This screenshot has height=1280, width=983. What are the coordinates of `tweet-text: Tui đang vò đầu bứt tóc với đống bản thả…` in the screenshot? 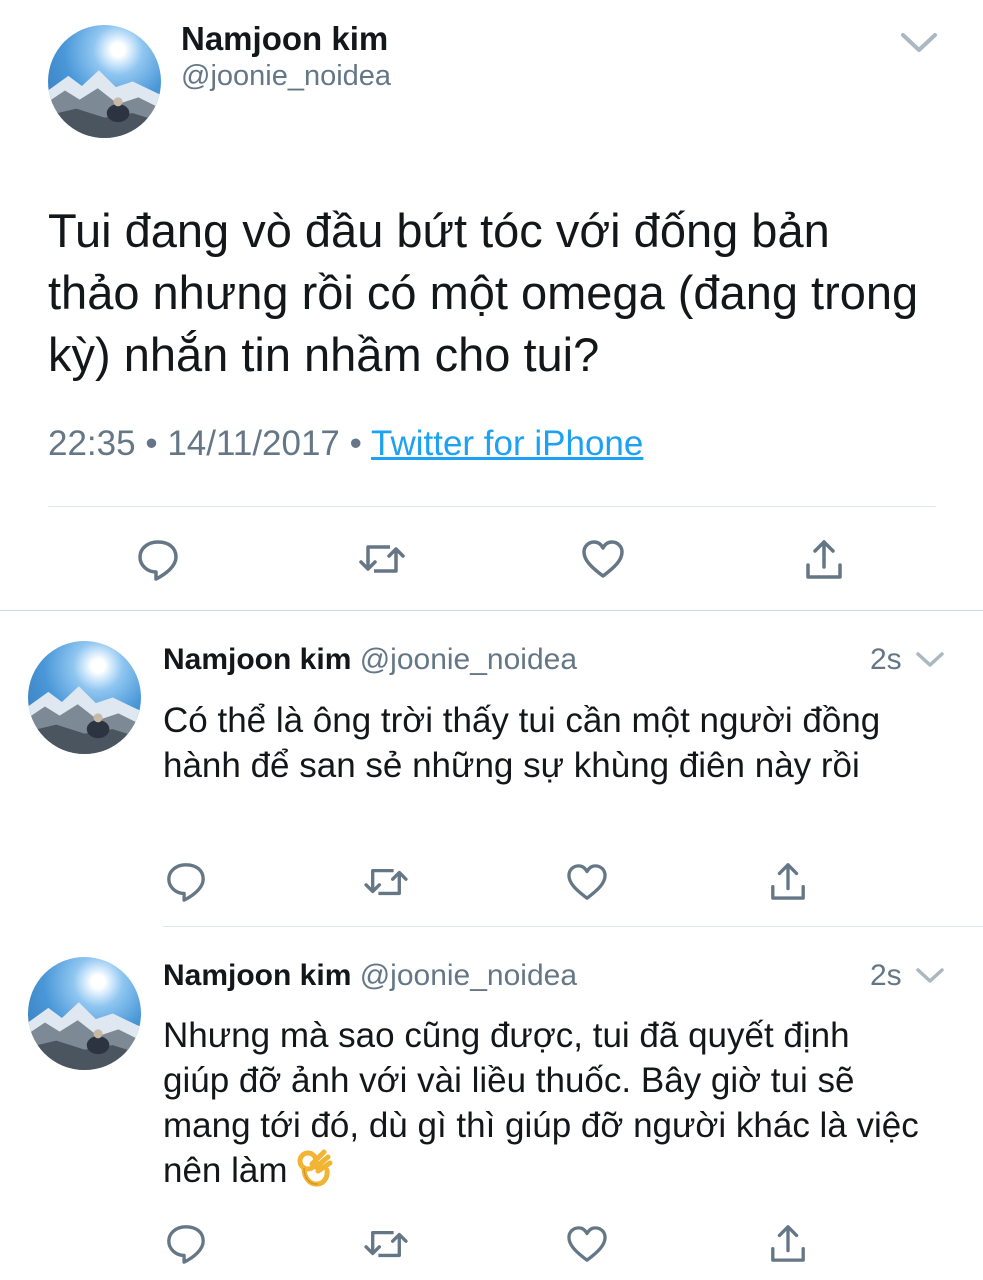 It's located at (483, 292).